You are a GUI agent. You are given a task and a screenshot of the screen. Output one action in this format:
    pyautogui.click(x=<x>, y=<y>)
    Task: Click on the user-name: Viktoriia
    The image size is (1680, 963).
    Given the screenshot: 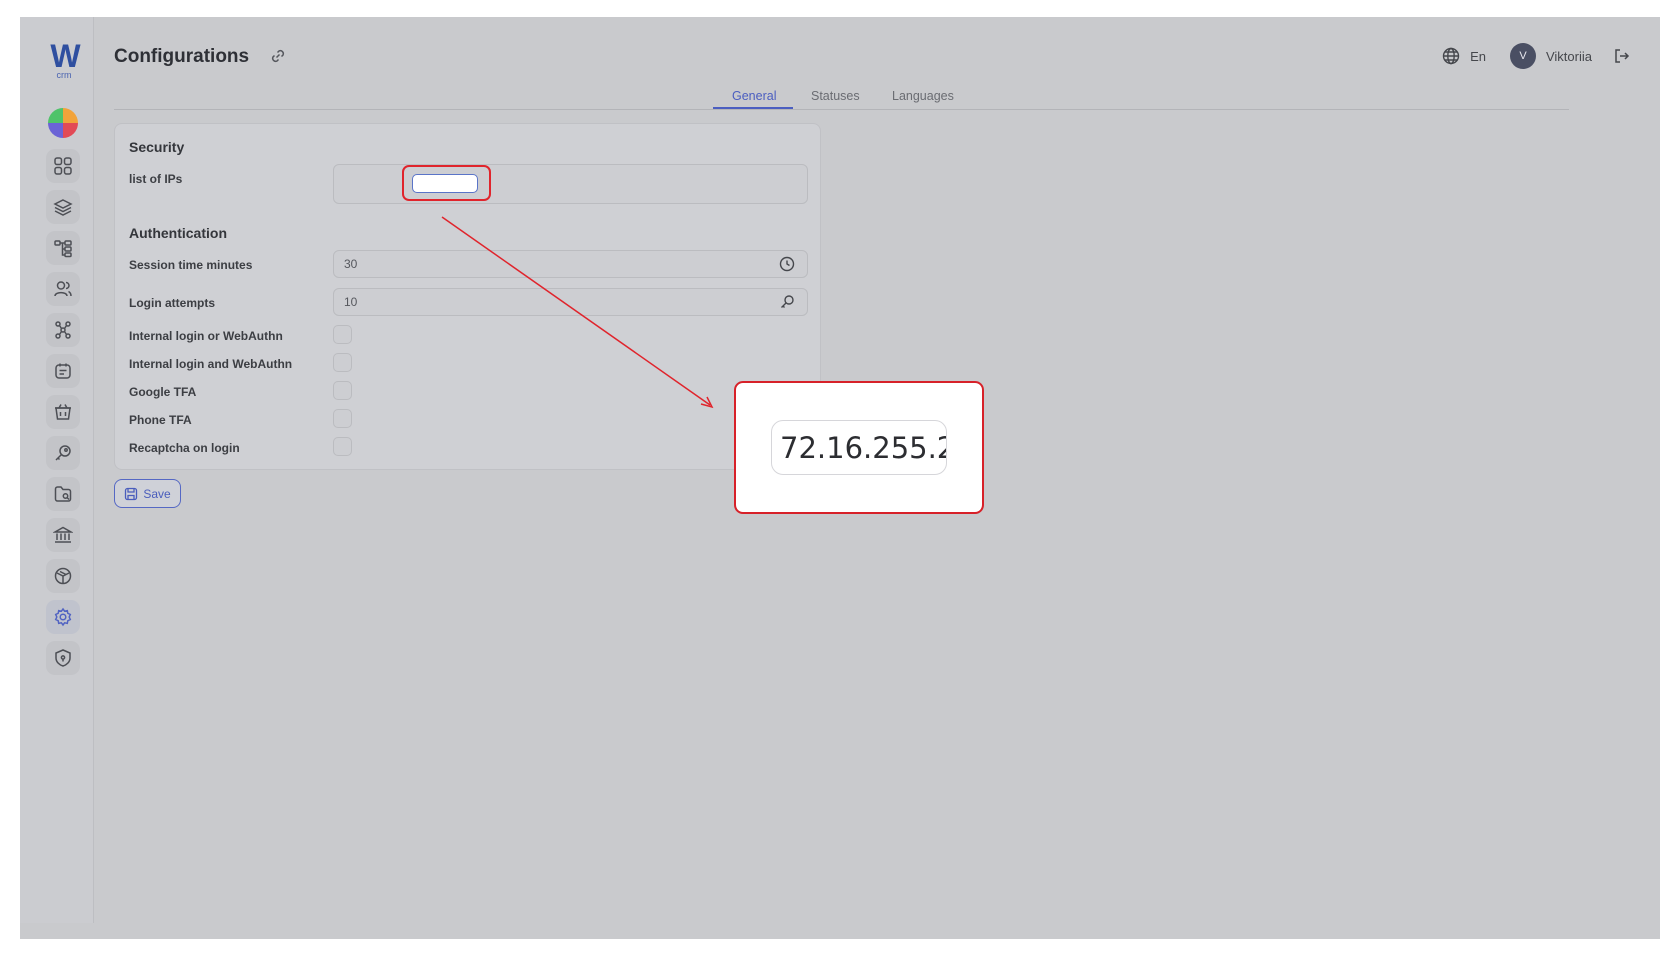 What is the action you would take?
    pyautogui.click(x=1569, y=56)
    